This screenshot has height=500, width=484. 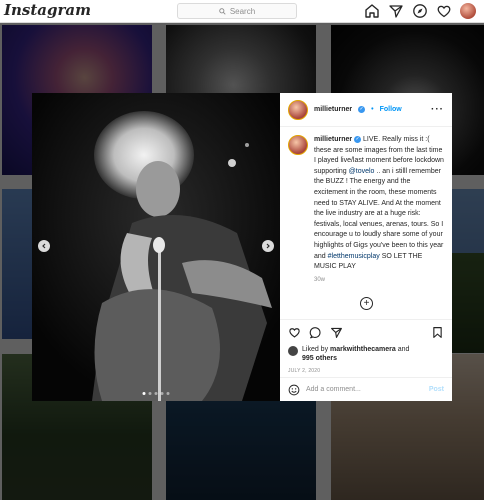 I want to click on mention-link: @tovelo, so click(x=362, y=171).